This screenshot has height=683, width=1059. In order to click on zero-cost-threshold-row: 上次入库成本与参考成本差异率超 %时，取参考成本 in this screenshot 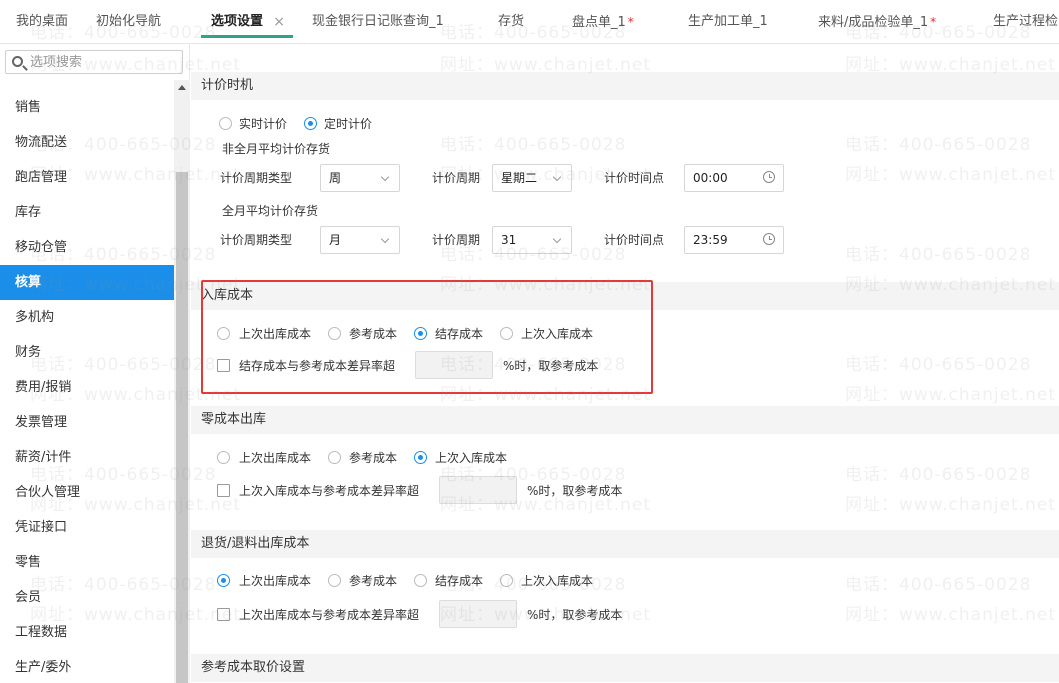, I will do `click(625, 490)`.